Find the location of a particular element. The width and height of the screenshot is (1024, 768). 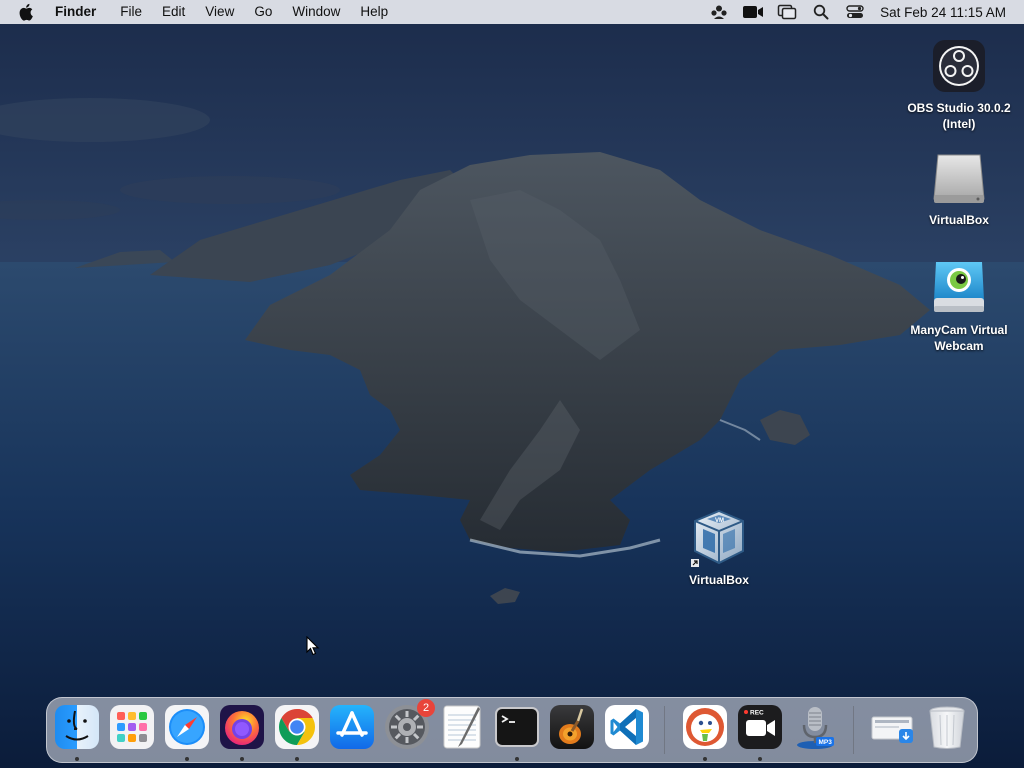

mp3-tag: MP3 is located at coordinates (826, 742).